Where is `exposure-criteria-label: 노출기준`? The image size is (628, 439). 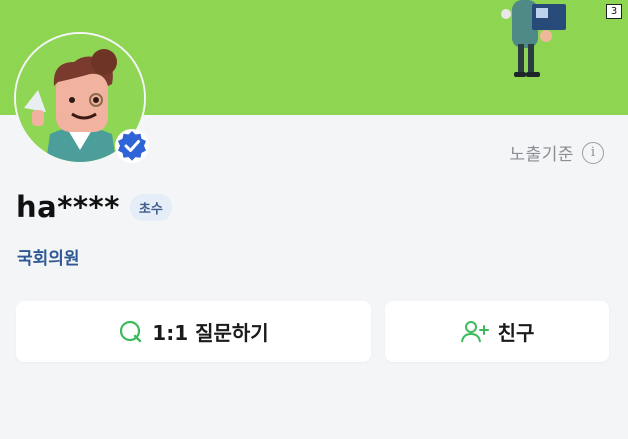 exposure-criteria-label: 노출기준 is located at coordinates (541, 155).